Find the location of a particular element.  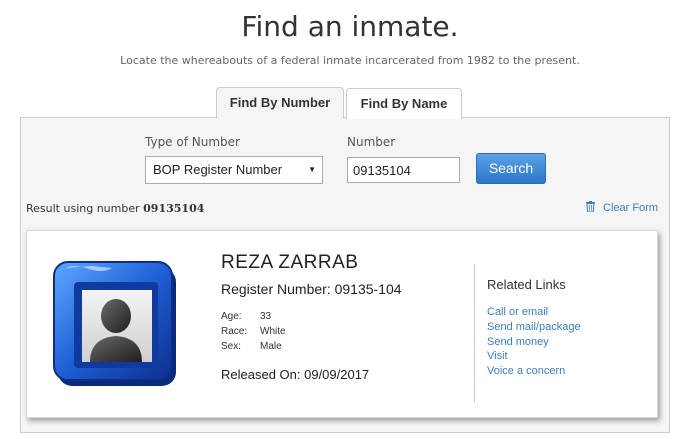

register-number: Register Number: 09135-104 is located at coordinates (311, 289).